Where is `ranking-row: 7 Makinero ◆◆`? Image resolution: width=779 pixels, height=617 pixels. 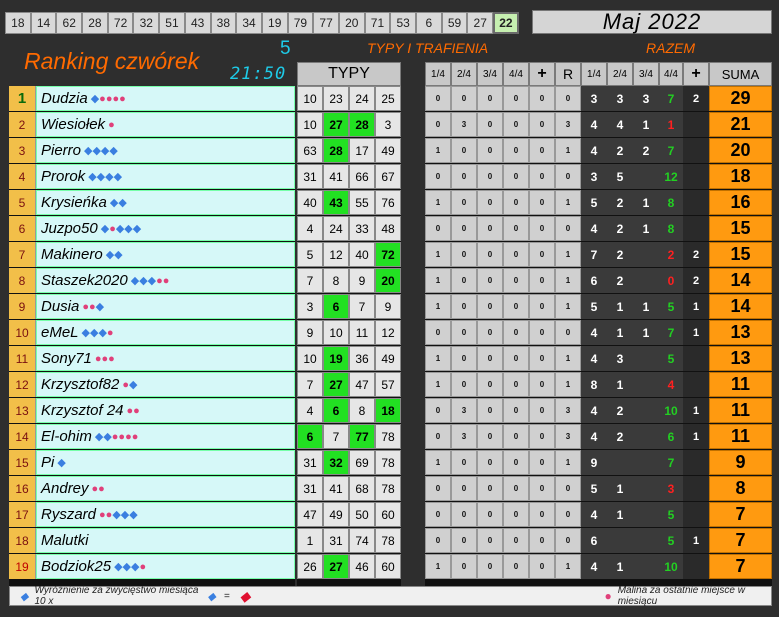 ranking-row: 7 Makinero ◆◆ is located at coordinates (152, 255).